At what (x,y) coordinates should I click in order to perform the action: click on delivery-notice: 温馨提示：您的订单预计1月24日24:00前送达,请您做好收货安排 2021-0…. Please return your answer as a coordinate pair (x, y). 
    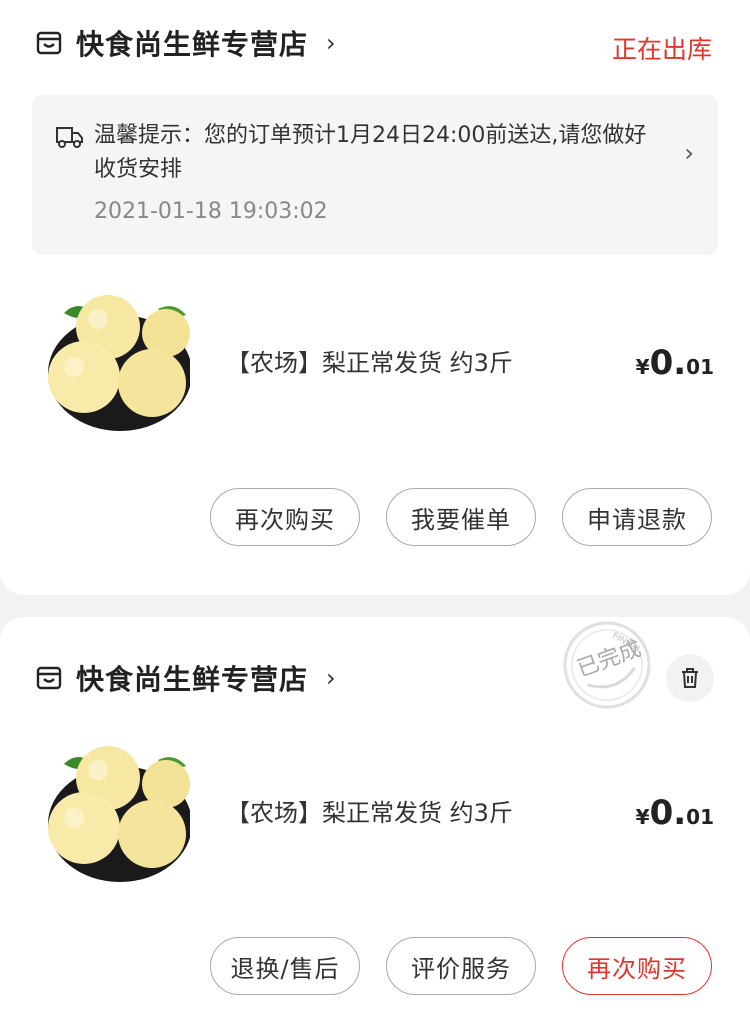
    Looking at the image, I should click on (375, 175).